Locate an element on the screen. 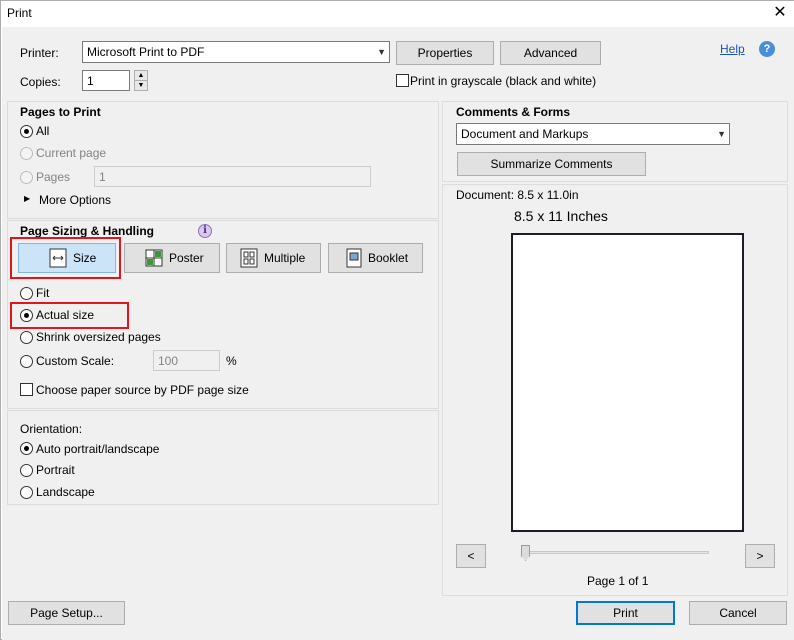 This screenshot has height=640, width=794. auto-orientation-radio is located at coordinates (26, 448).